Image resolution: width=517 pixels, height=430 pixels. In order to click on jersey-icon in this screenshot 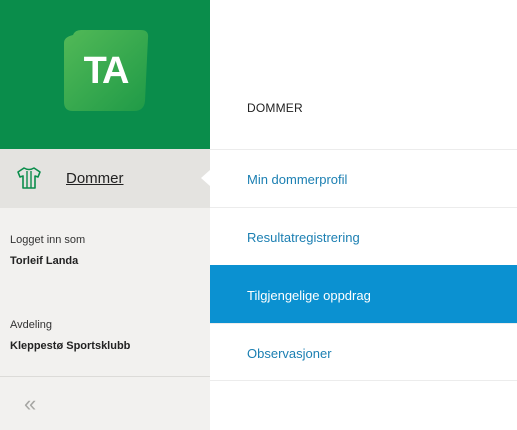, I will do `click(29, 178)`.